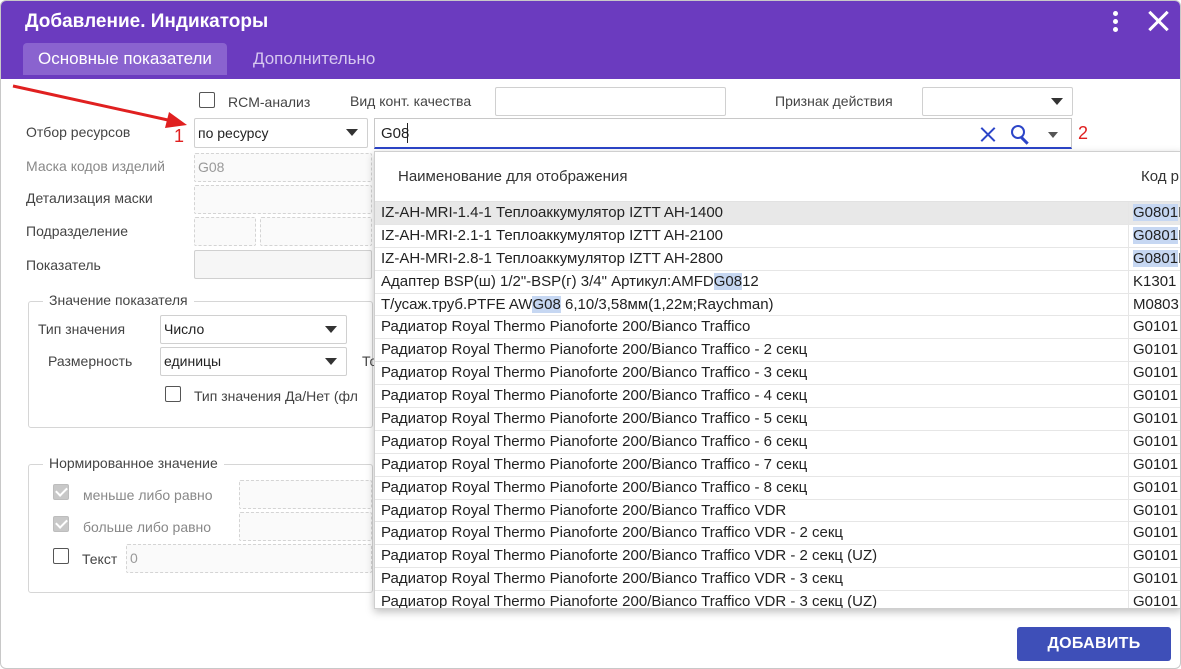  What do you see at coordinates (179, 136) in the screenshot?
I see `annotation-marker-1: 1` at bounding box center [179, 136].